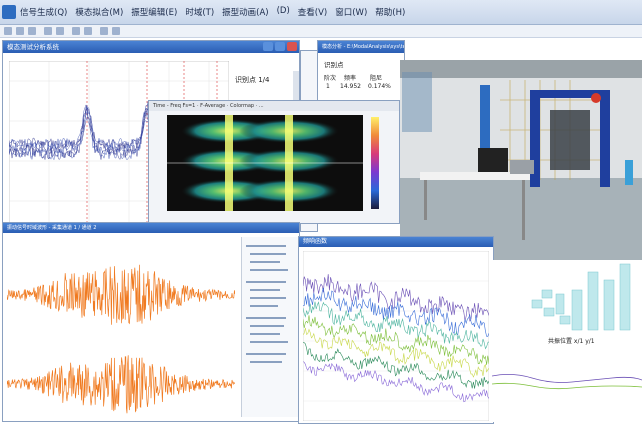 Image resolution: width=642 pixels, height=424 pixels. What do you see at coordinates (9, 12) in the screenshot?
I see `app-logo-icon` at bounding box center [9, 12].